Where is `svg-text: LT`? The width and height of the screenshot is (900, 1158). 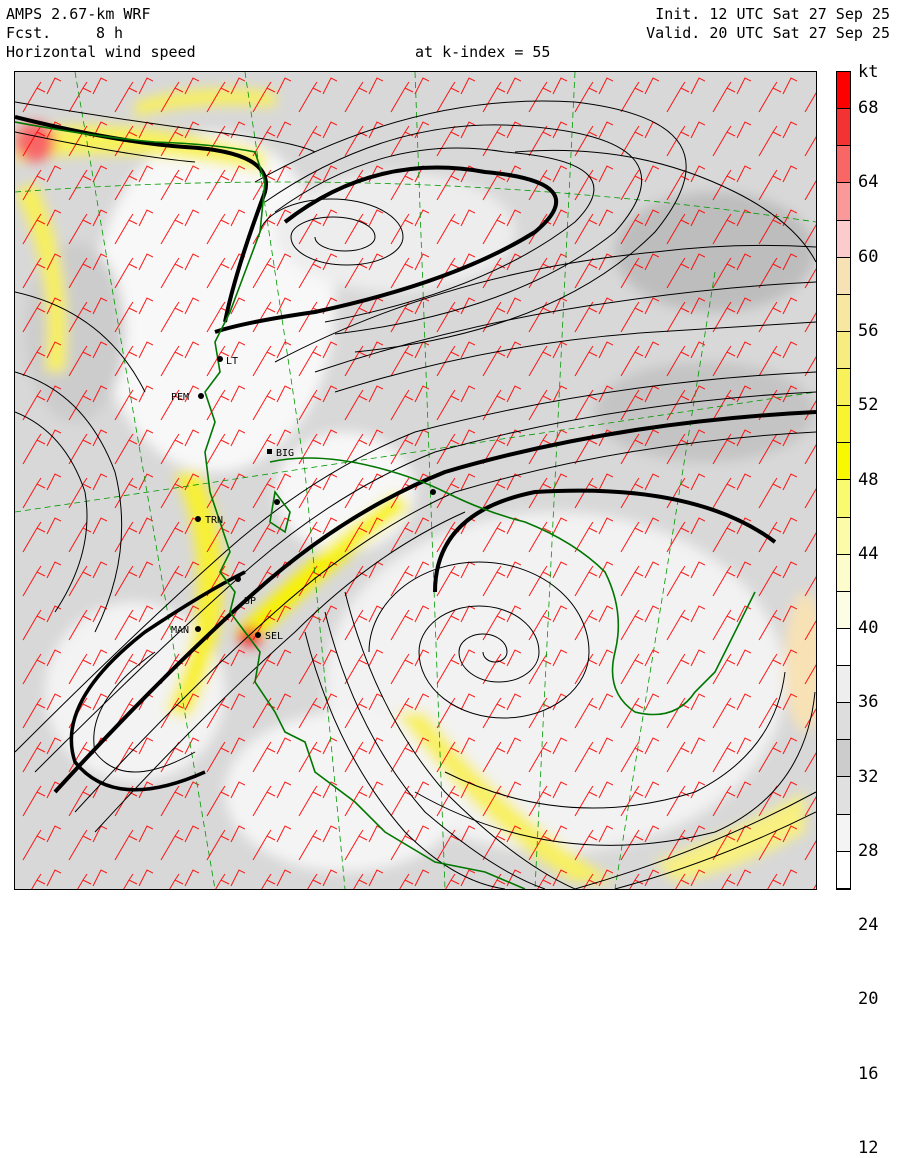
svg-text: LT is located at coordinates (232, 361).